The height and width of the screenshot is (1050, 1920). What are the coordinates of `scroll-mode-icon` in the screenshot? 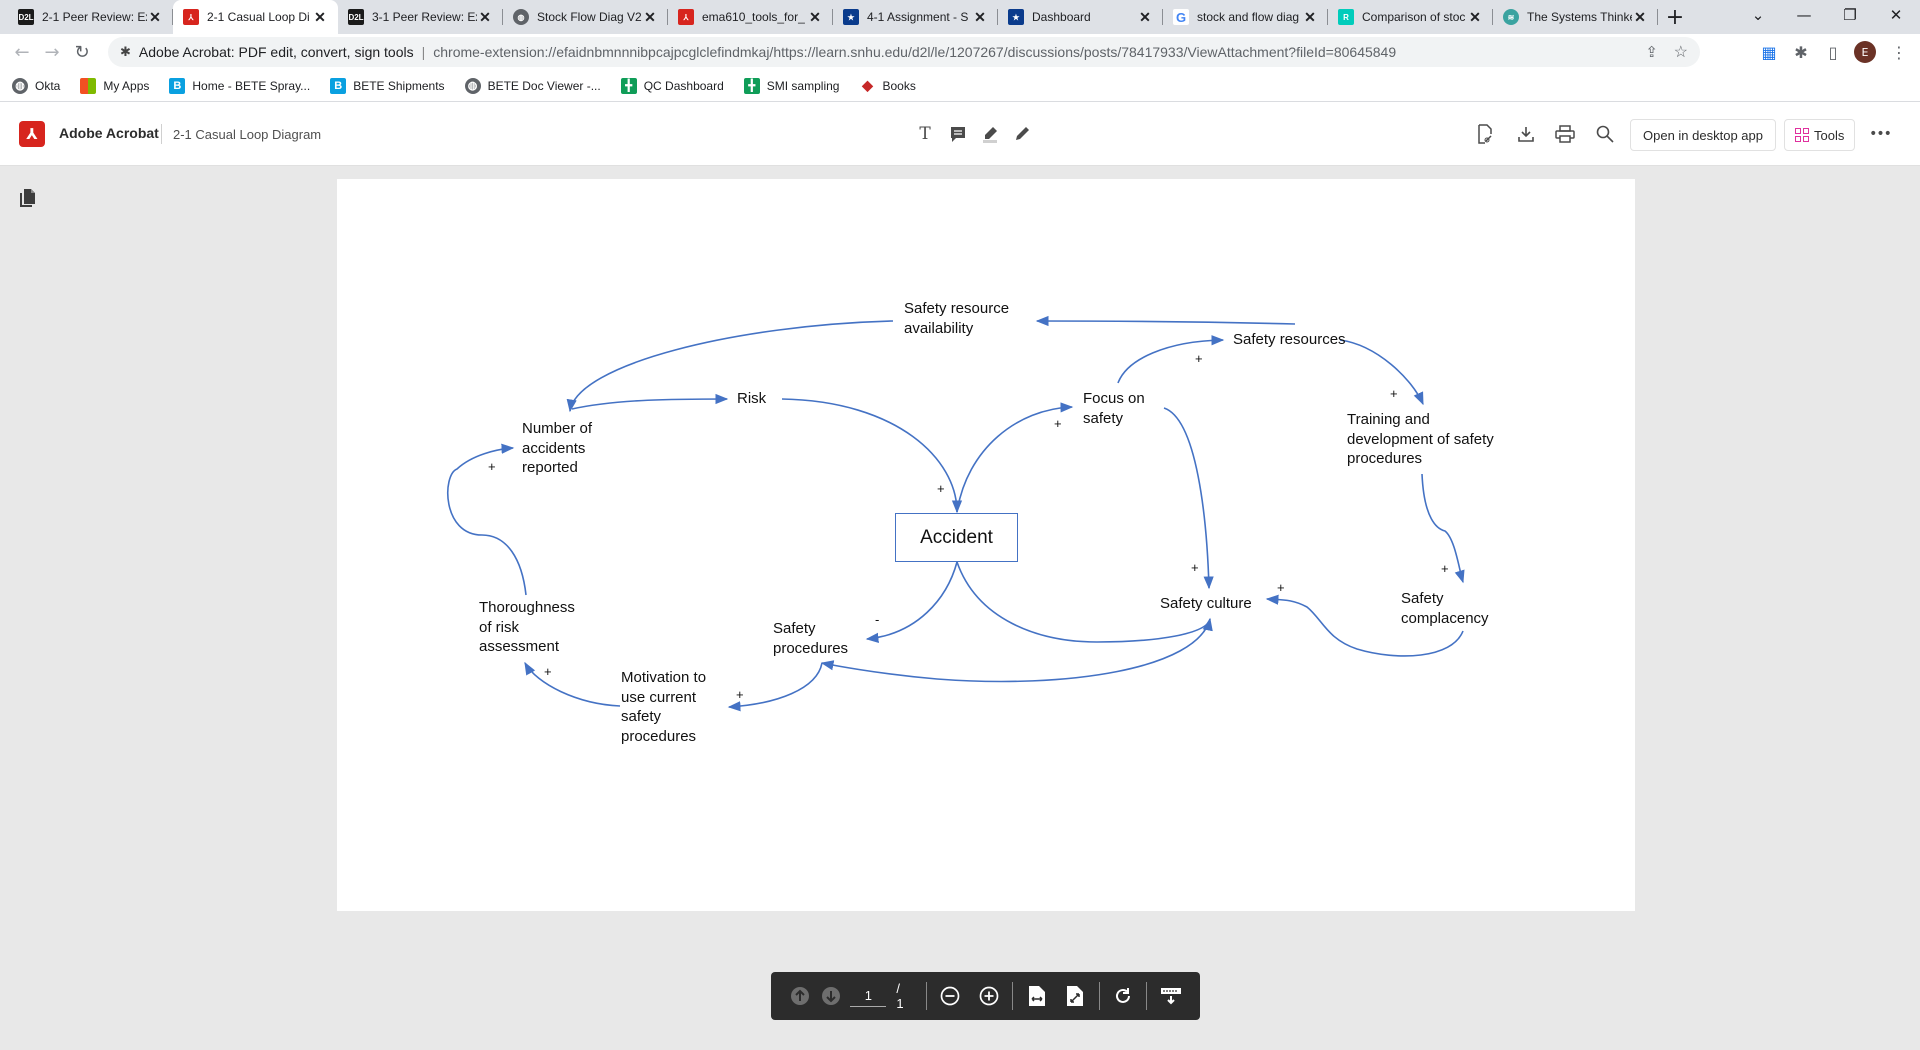 It's located at (1170, 996).